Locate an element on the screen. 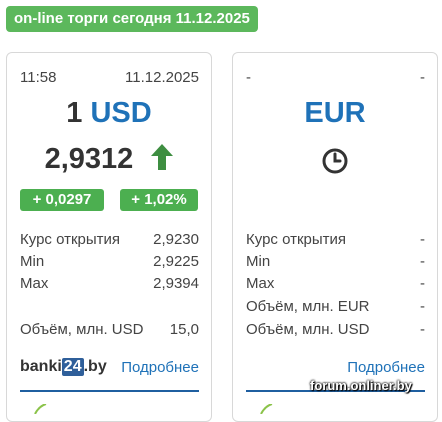 The width and height of the screenshot is (442, 422). usd-more-link: Подробнее is located at coordinates (160, 367).